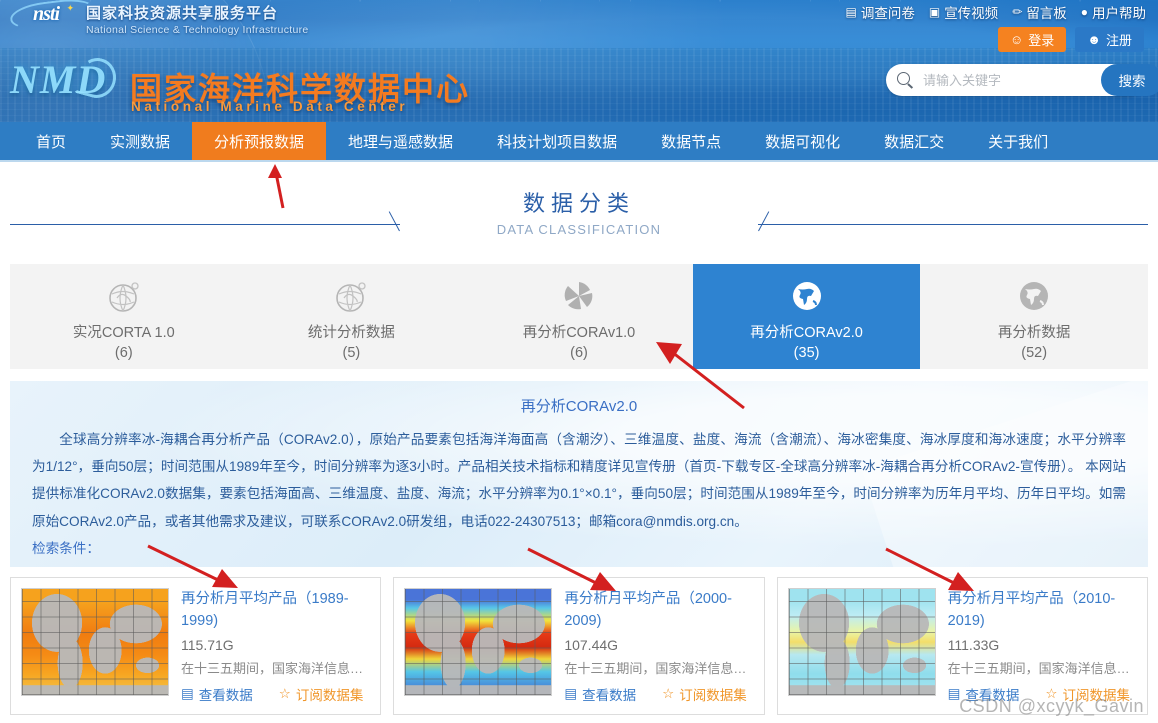 The width and height of the screenshot is (1158, 723). Describe the element at coordinates (1046, 13) in the screenshot. I see `top-link-message-board-label: 留言板` at that location.